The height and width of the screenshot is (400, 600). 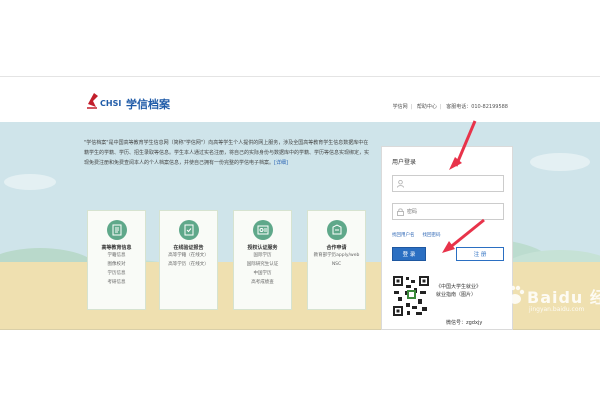 What do you see at coordinates (411, 296) in the screenshot?
I see `qr-code-icon` at bounding box center [411, 296].